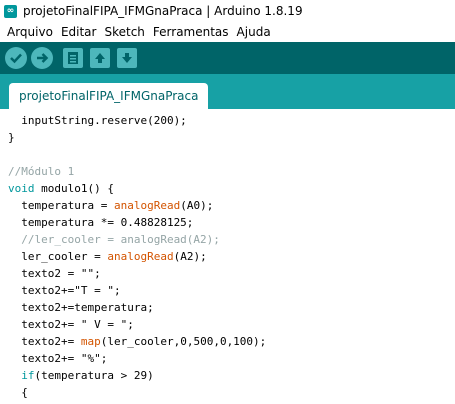  I want to click on code-token: //Módulo 1, so click(41, 171).